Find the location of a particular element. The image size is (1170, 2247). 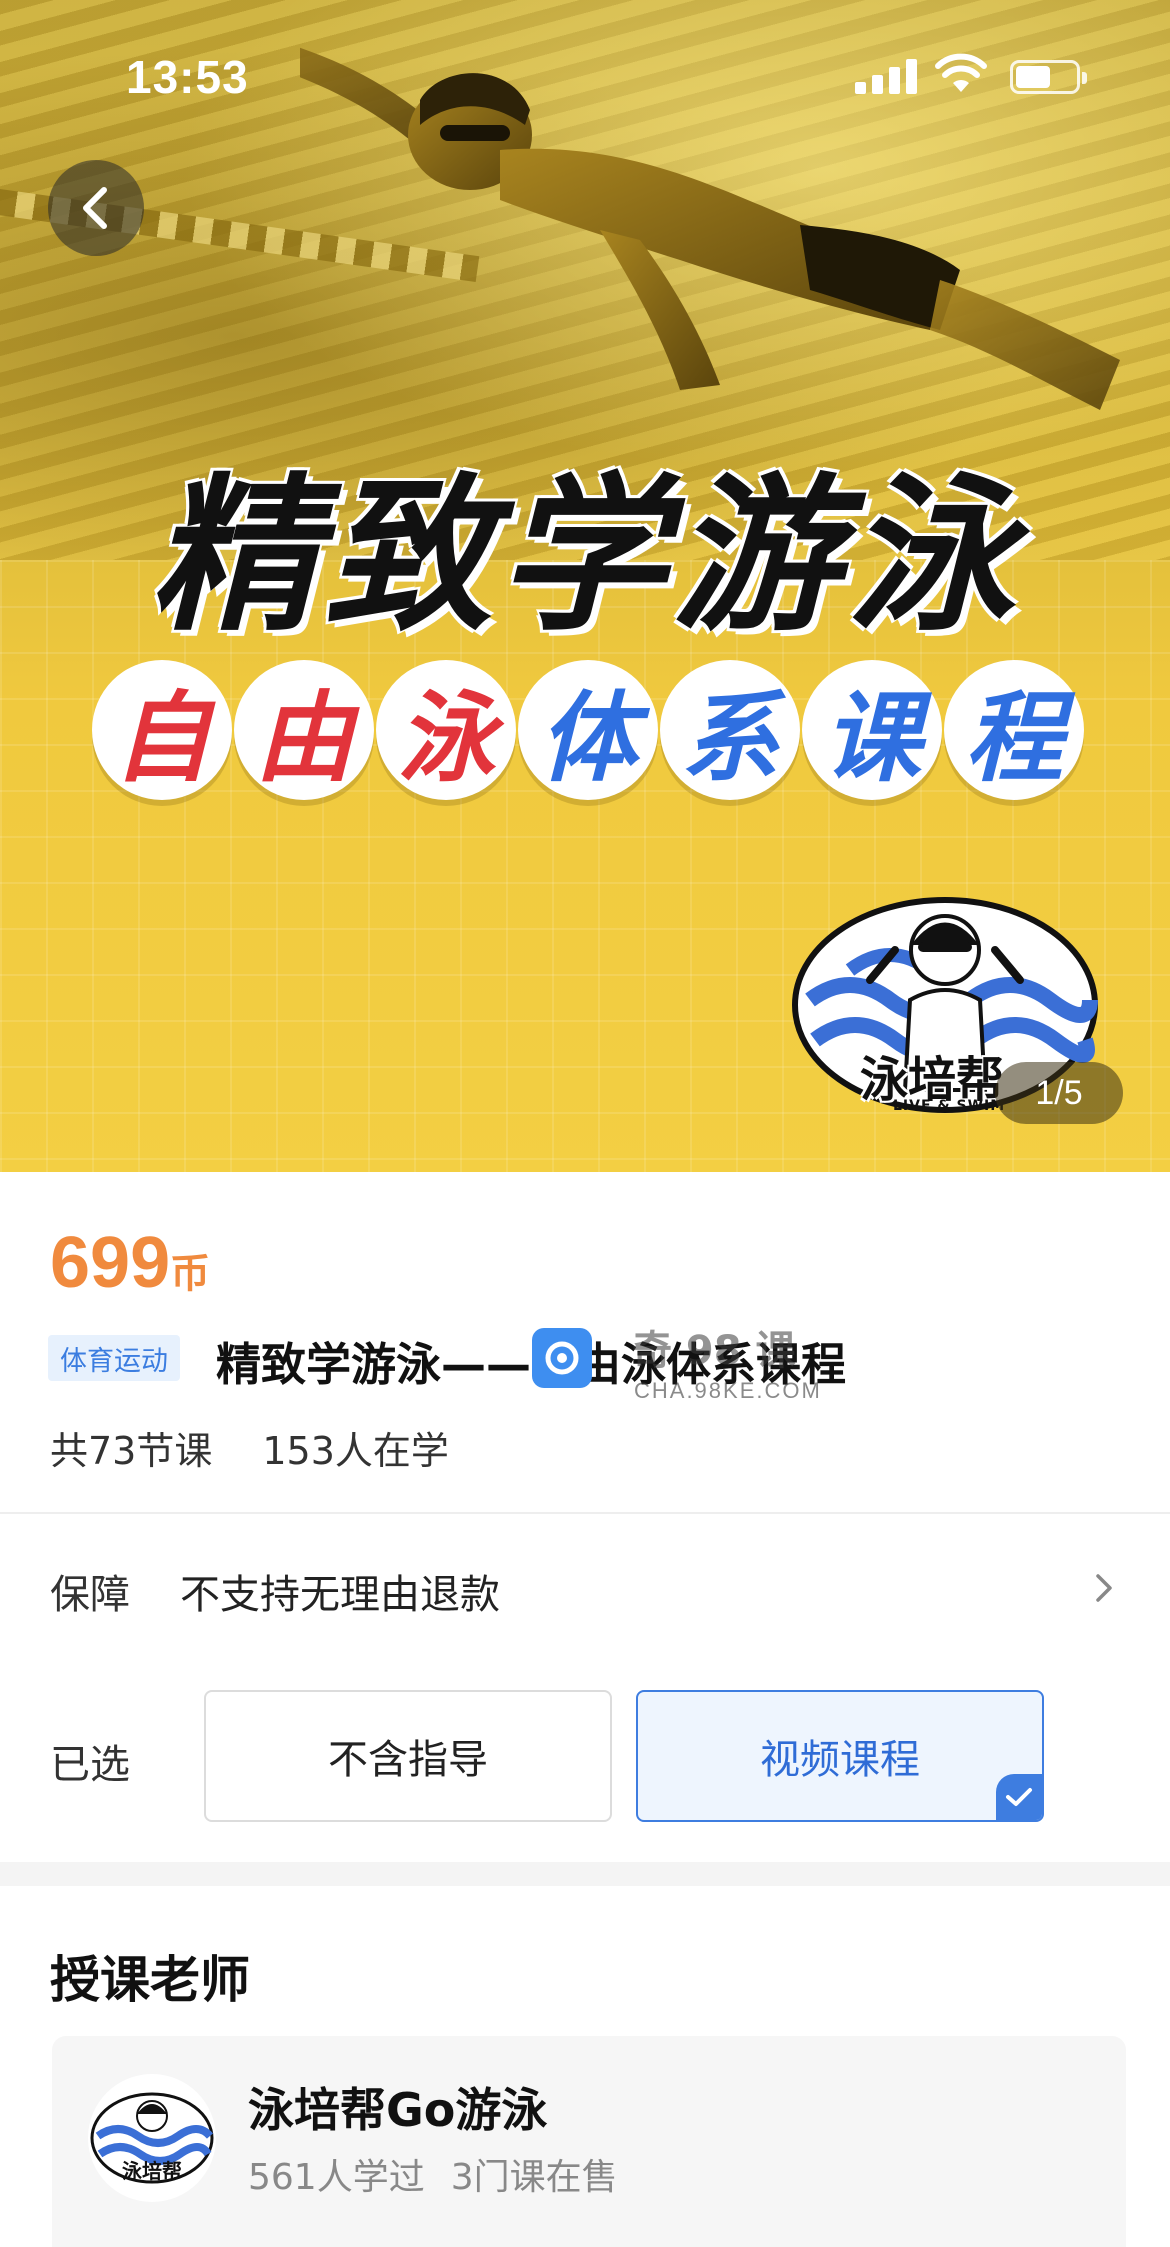

avatar-logo-text: 泳培帮 is located at coordinates (152, 2171).